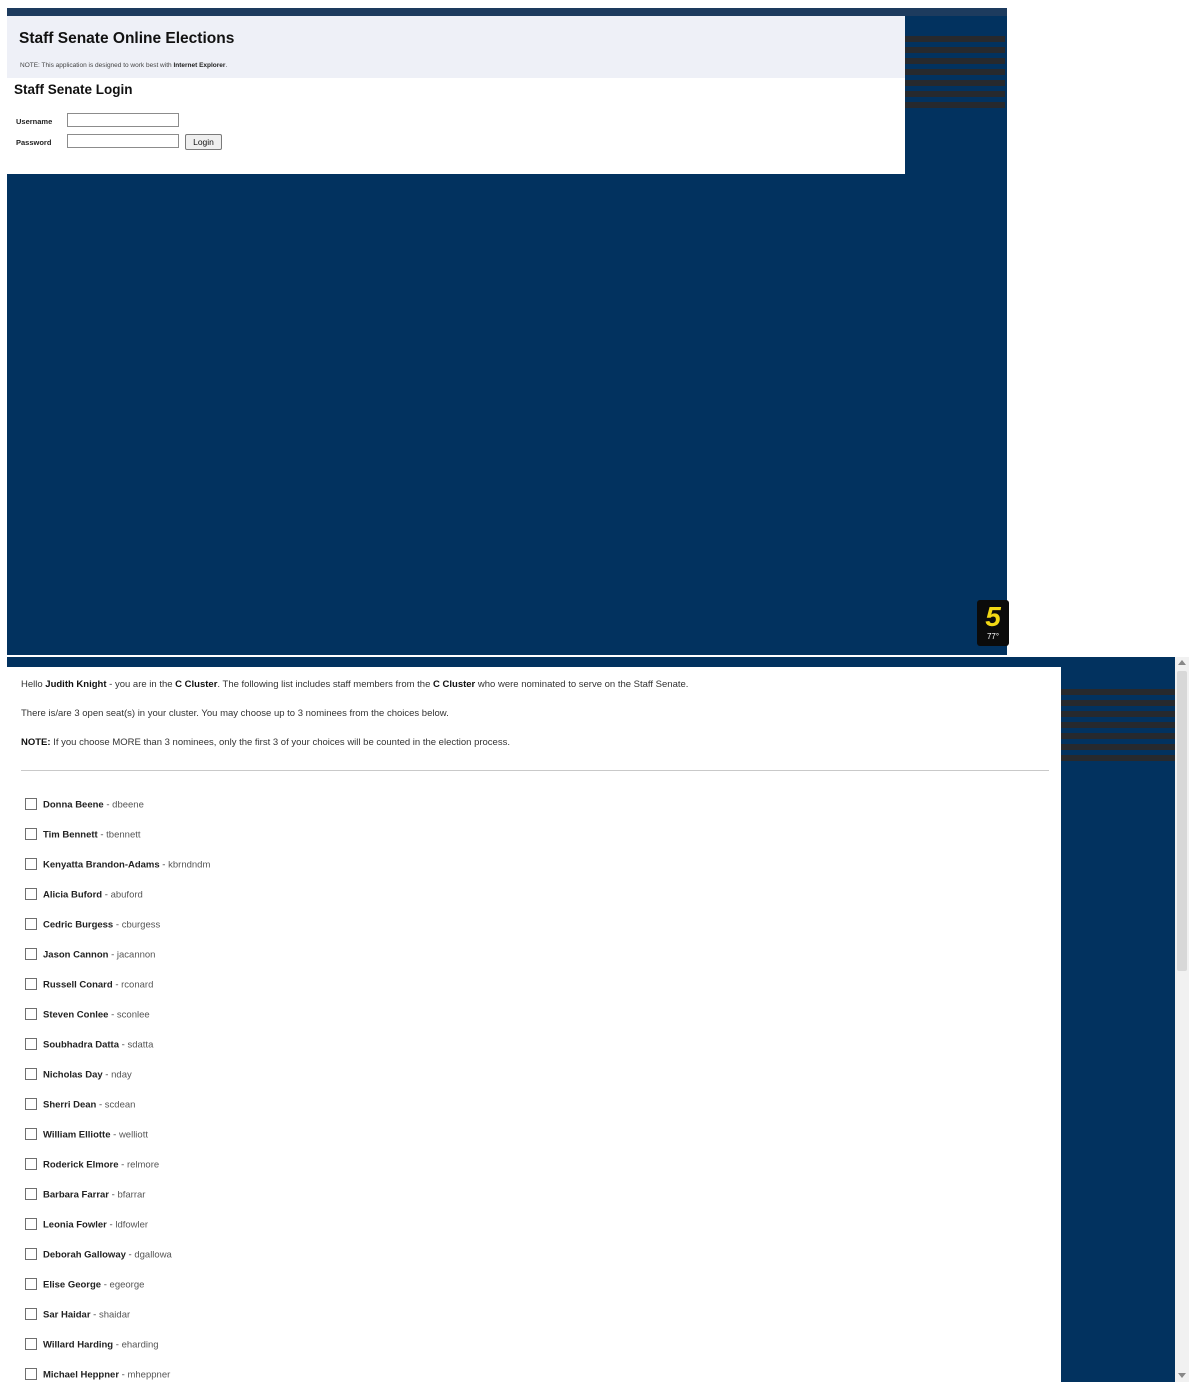  Describe the element at coordinates (1119, 727) in the screenshot. I see `decorative-stripes-bottom` at that location.